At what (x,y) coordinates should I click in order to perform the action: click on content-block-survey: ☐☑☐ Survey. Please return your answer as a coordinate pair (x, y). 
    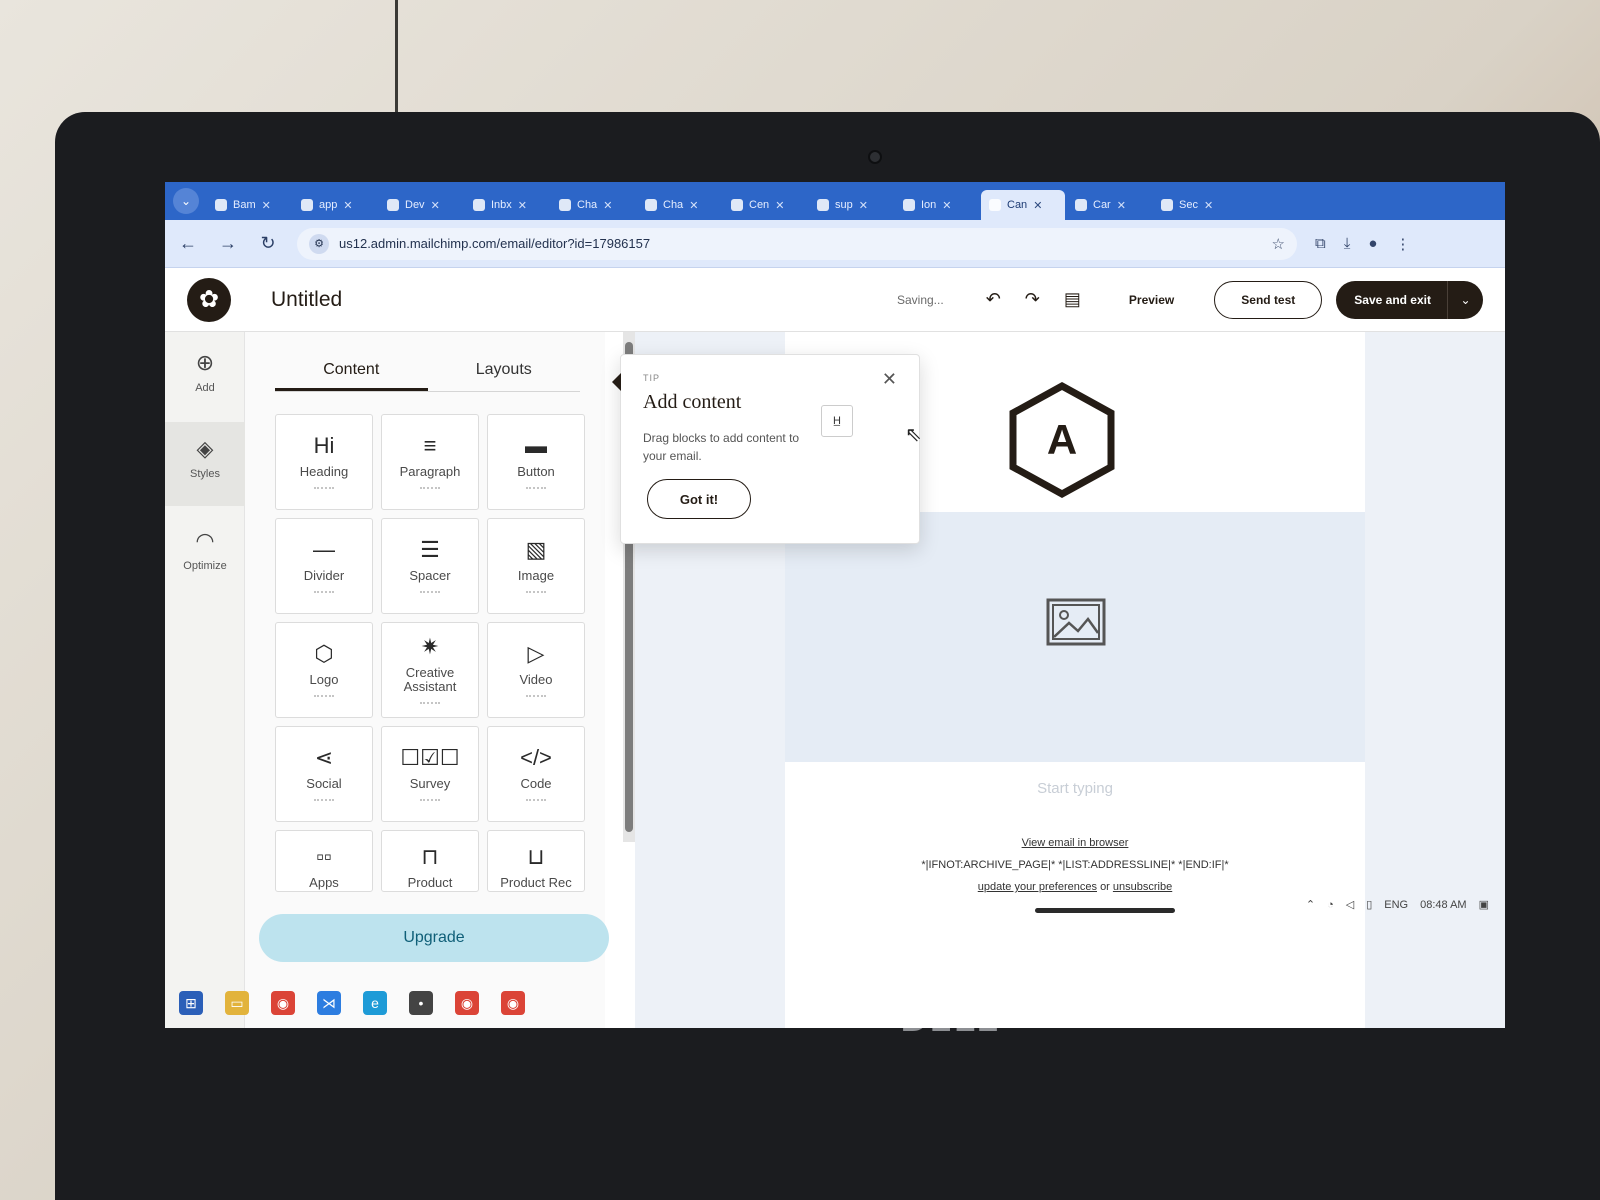
    Looking at the image, I should click on (430, 774).